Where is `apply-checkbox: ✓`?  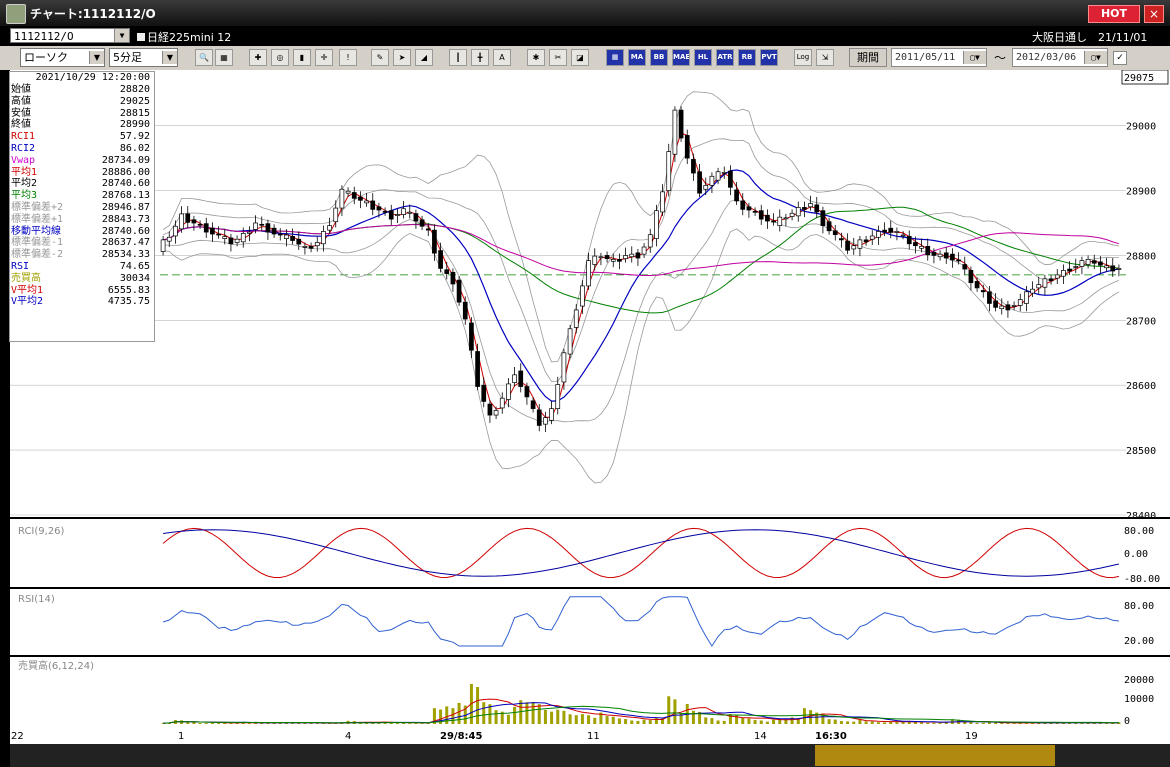
apply-checkbox: ✓ is located at coordinates (1120, 58).